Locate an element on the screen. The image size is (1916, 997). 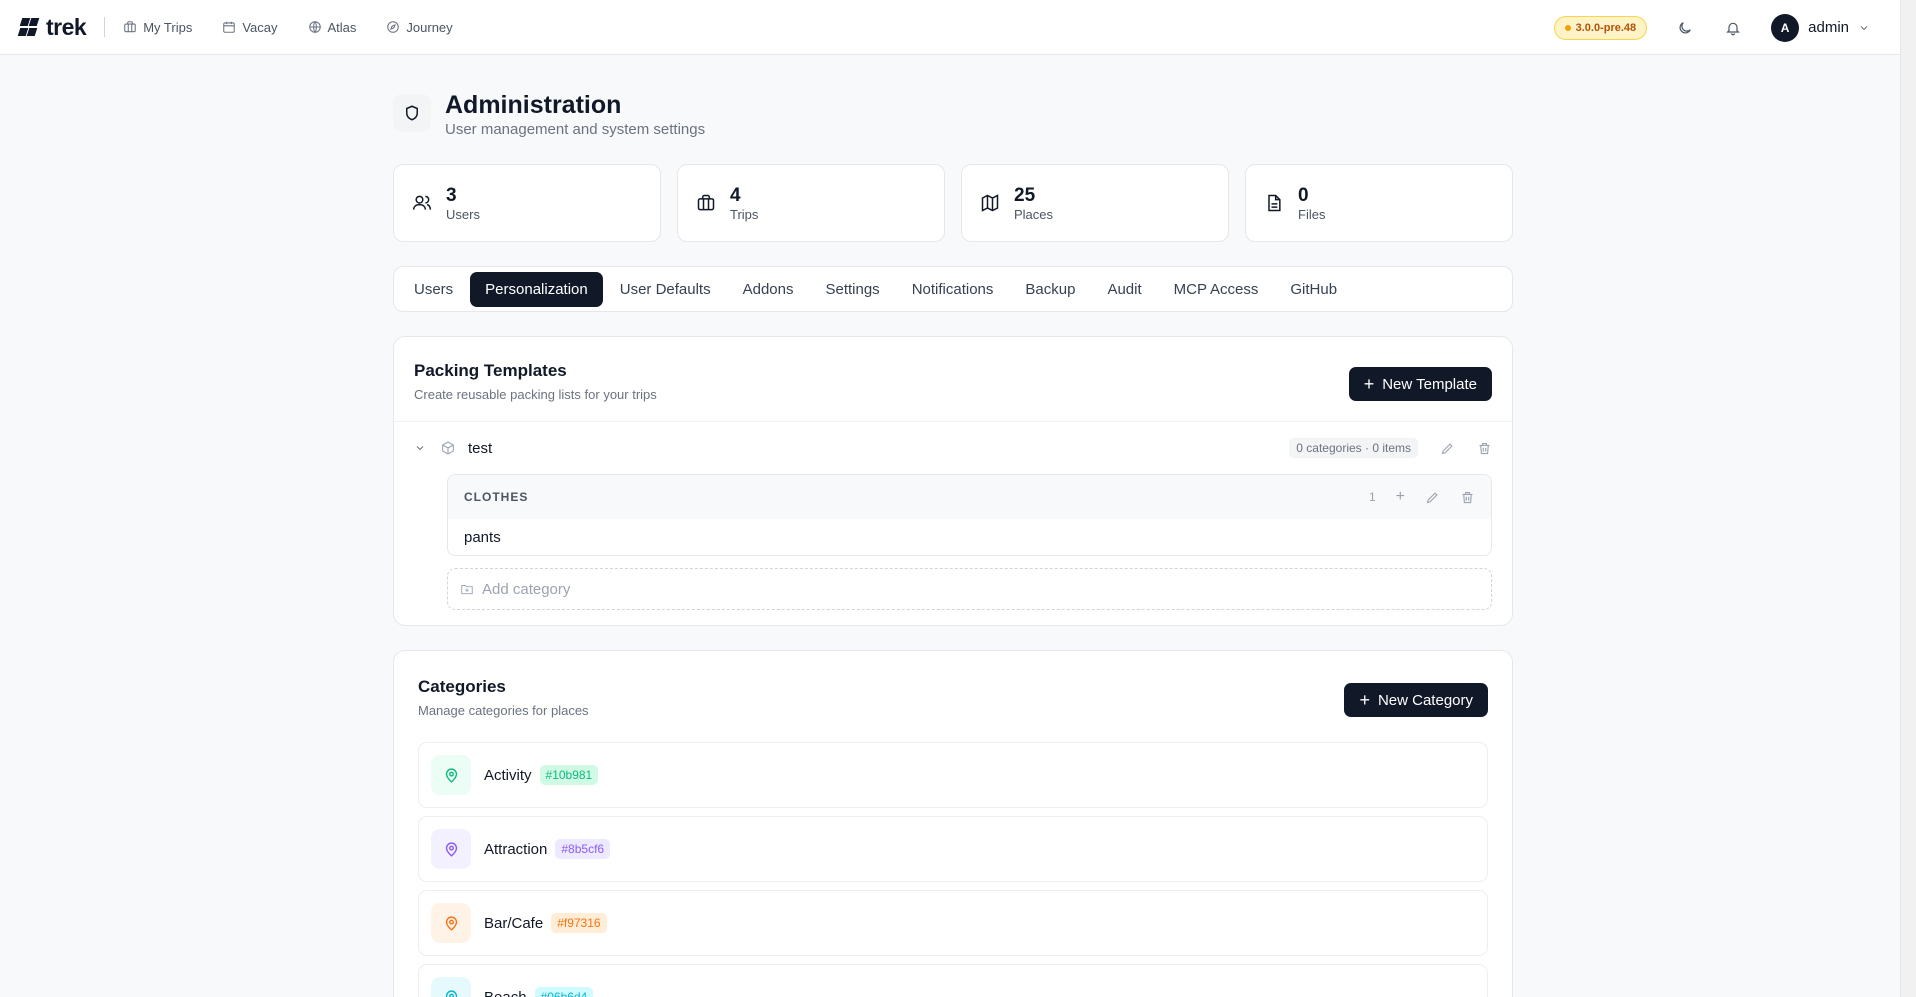
color-code-badge: #8b5cf6 is located at coordinates (583, 849).